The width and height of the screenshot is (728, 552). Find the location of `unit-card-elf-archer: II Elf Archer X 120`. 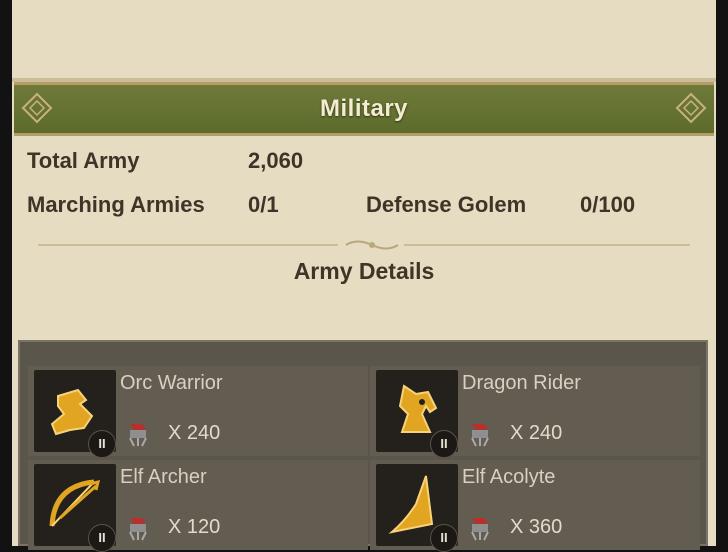

unit-card-elf-archer: II Elf Archer X 120 is located at coordinates (198, 506).